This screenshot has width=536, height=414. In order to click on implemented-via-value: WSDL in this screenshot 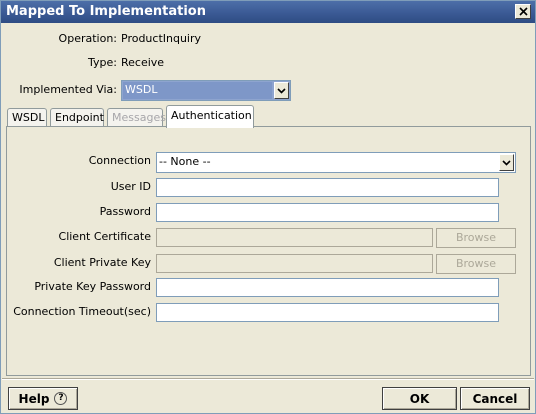, I will do `click(197, 90)`.